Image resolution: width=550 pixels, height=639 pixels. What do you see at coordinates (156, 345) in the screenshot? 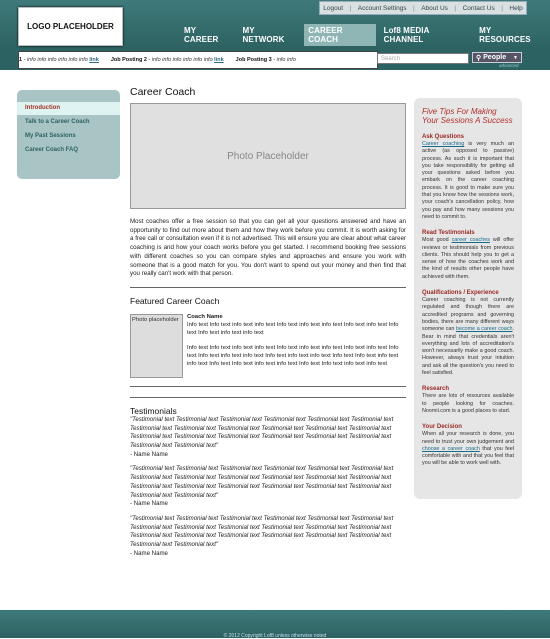
I see `coach-photo: Photo placeholder` at bounding box center [156, 345].